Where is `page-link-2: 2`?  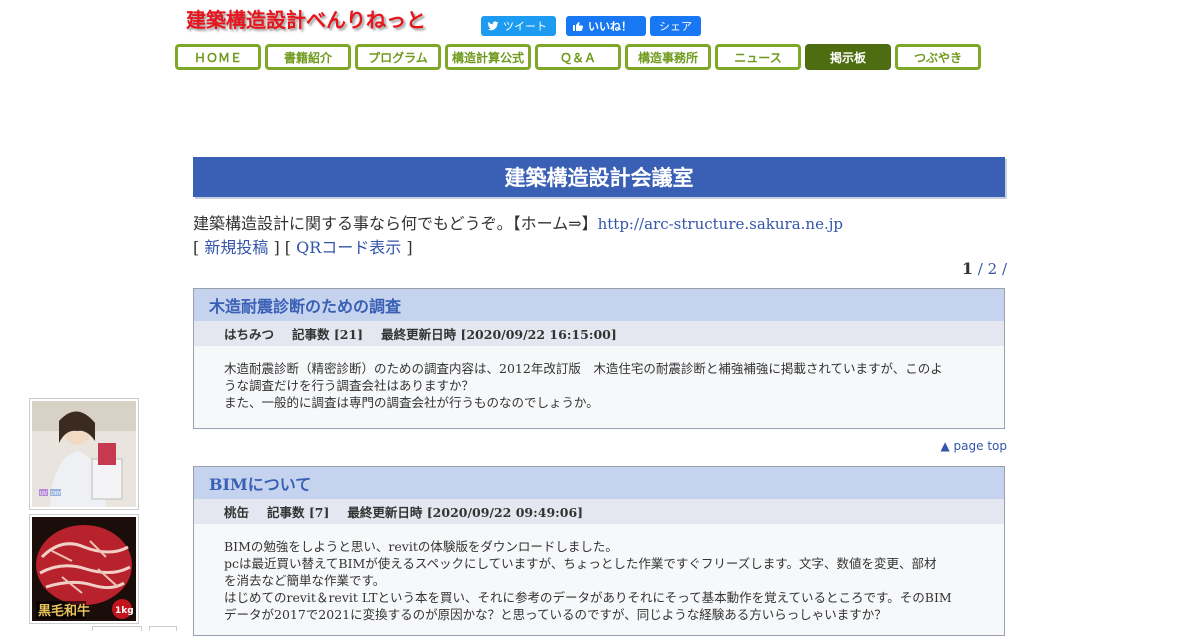 page-link-2: 2 is located at coordinates (993, 269).